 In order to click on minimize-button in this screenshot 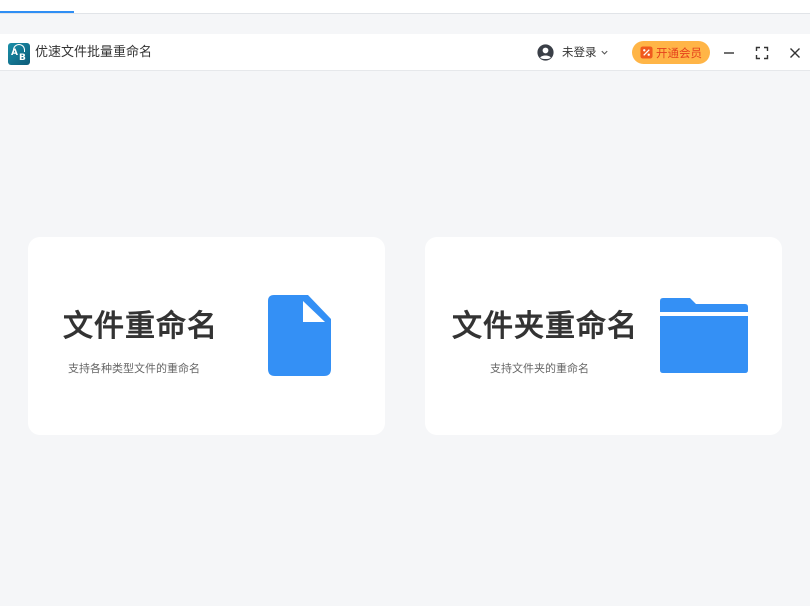, I will do `click(729, 53)`.